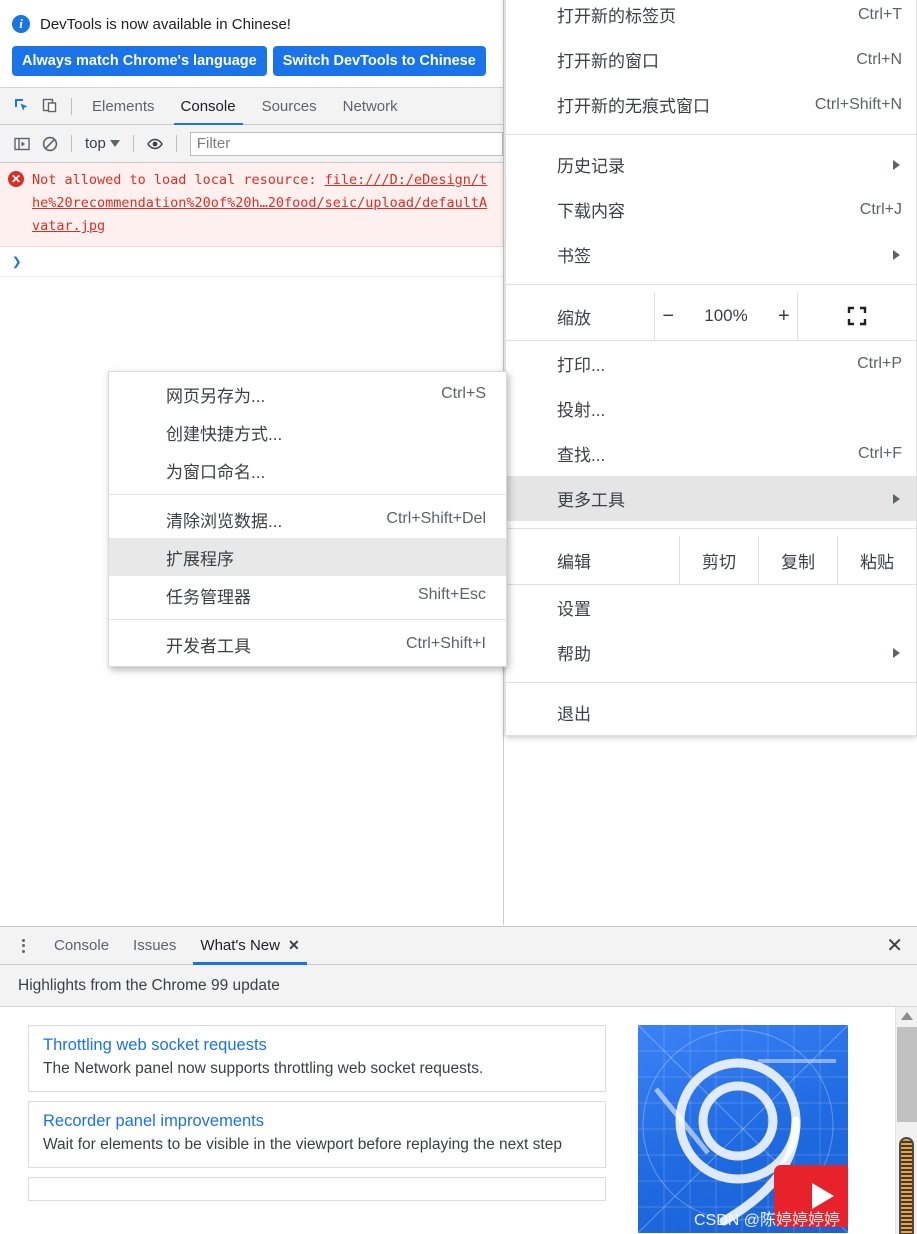 The height and width of the screenshot is (1234, 917). I want to click on menu-item-find: 查找... Ctrl+F, so click(711, 453).